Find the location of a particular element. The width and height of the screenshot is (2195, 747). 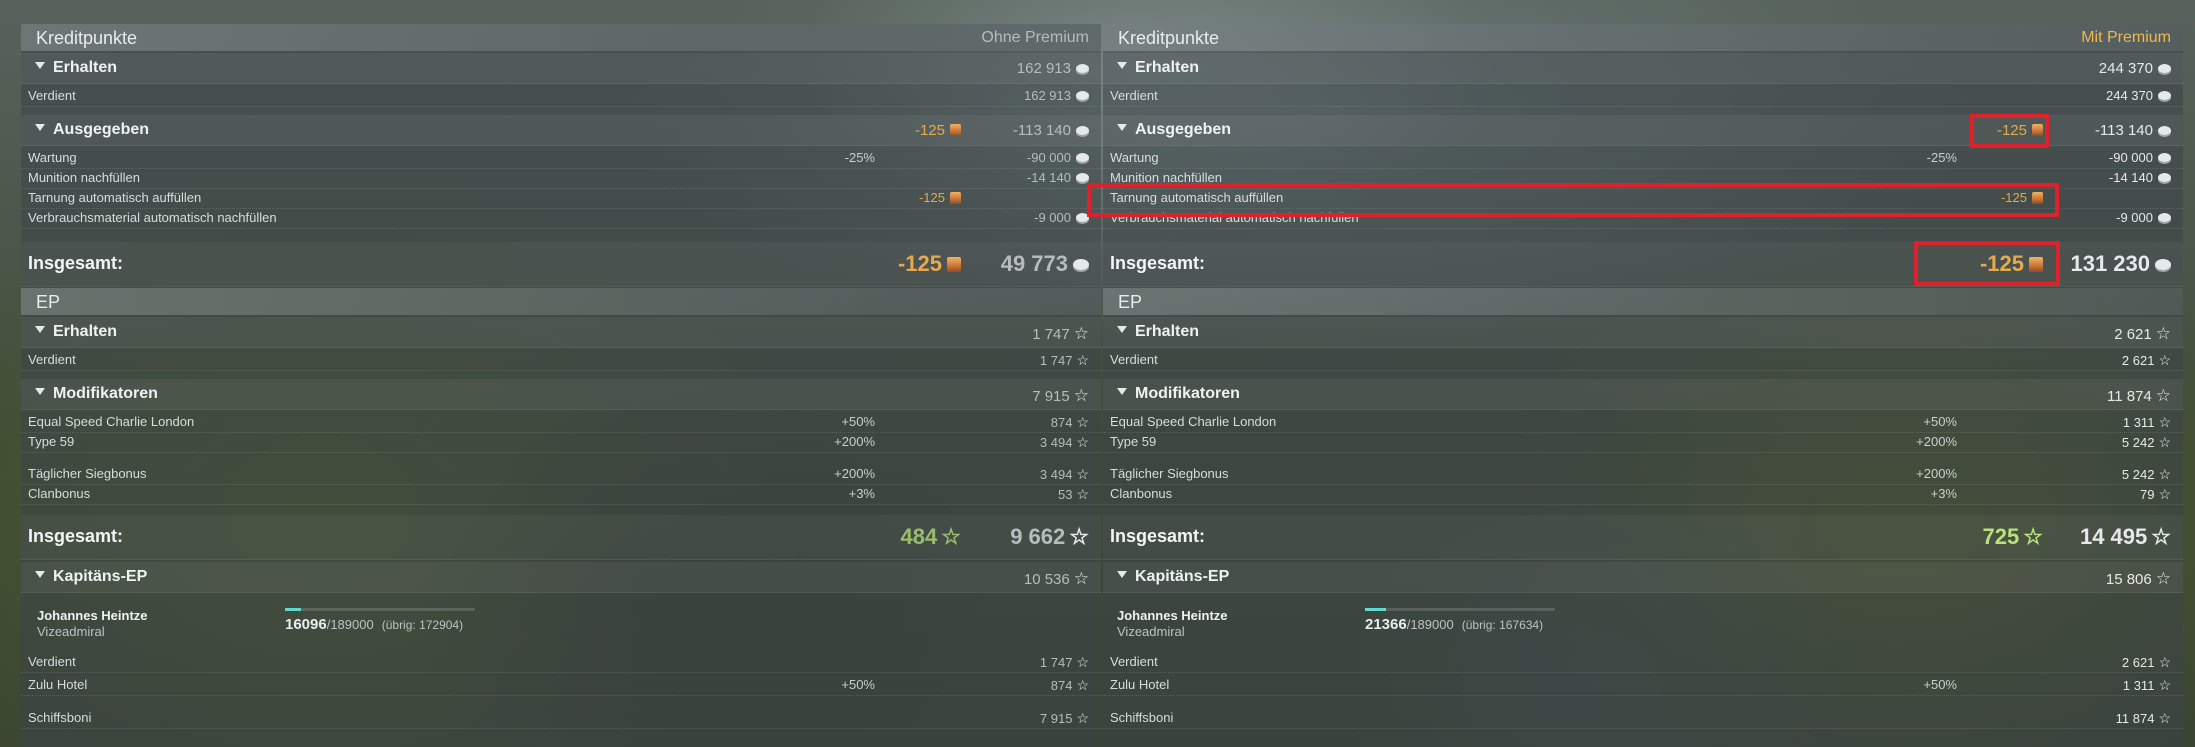

ep-total-free: 725 ☆ is located at coordinates (2012, 536).